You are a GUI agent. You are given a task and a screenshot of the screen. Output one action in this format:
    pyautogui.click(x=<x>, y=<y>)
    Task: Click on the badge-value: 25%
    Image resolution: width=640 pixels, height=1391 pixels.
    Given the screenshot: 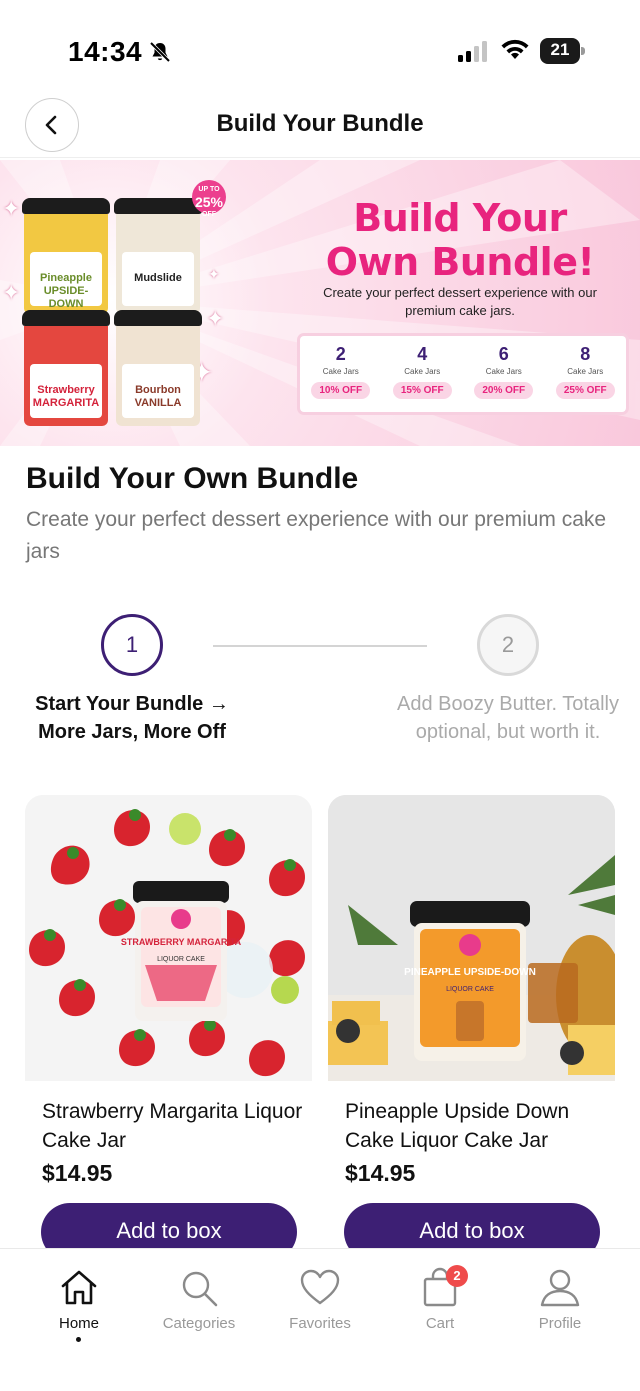 What is the action you would take?
    pyautogui.click(x=209, y=202)
    